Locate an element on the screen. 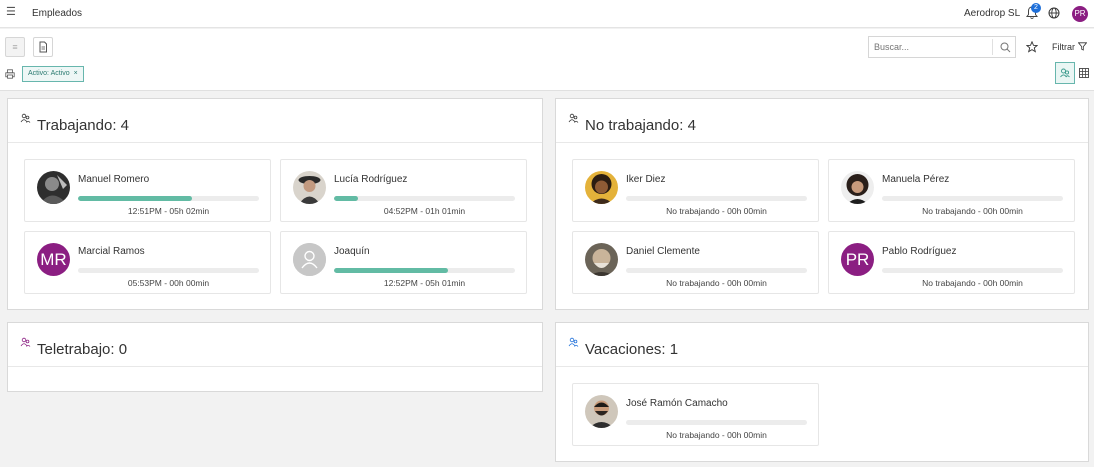 The height and width of the screenshot is (467, 1094). filter-chip-activo: Activo: Activo × is located at coordinates (53, 74).